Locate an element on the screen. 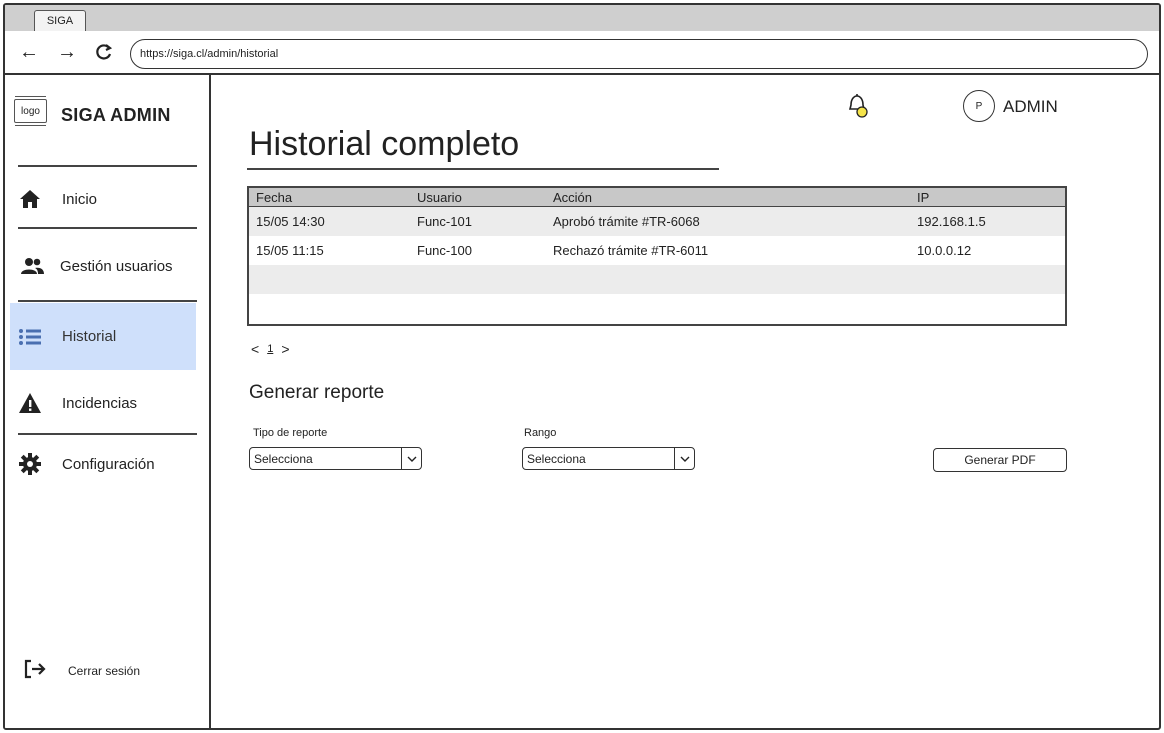  cell-fecha: 15/05 14:30 is located at coordinates (290, 221).